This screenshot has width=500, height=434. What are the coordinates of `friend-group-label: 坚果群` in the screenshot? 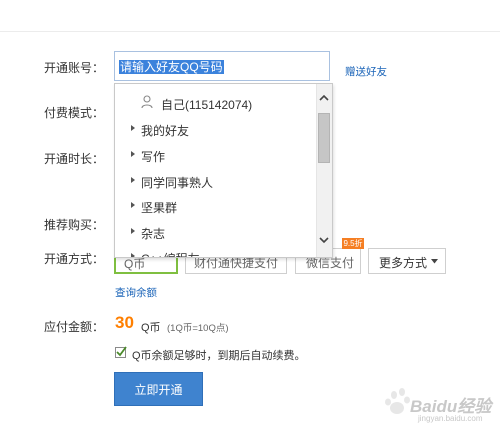 It's located at (159, 208).